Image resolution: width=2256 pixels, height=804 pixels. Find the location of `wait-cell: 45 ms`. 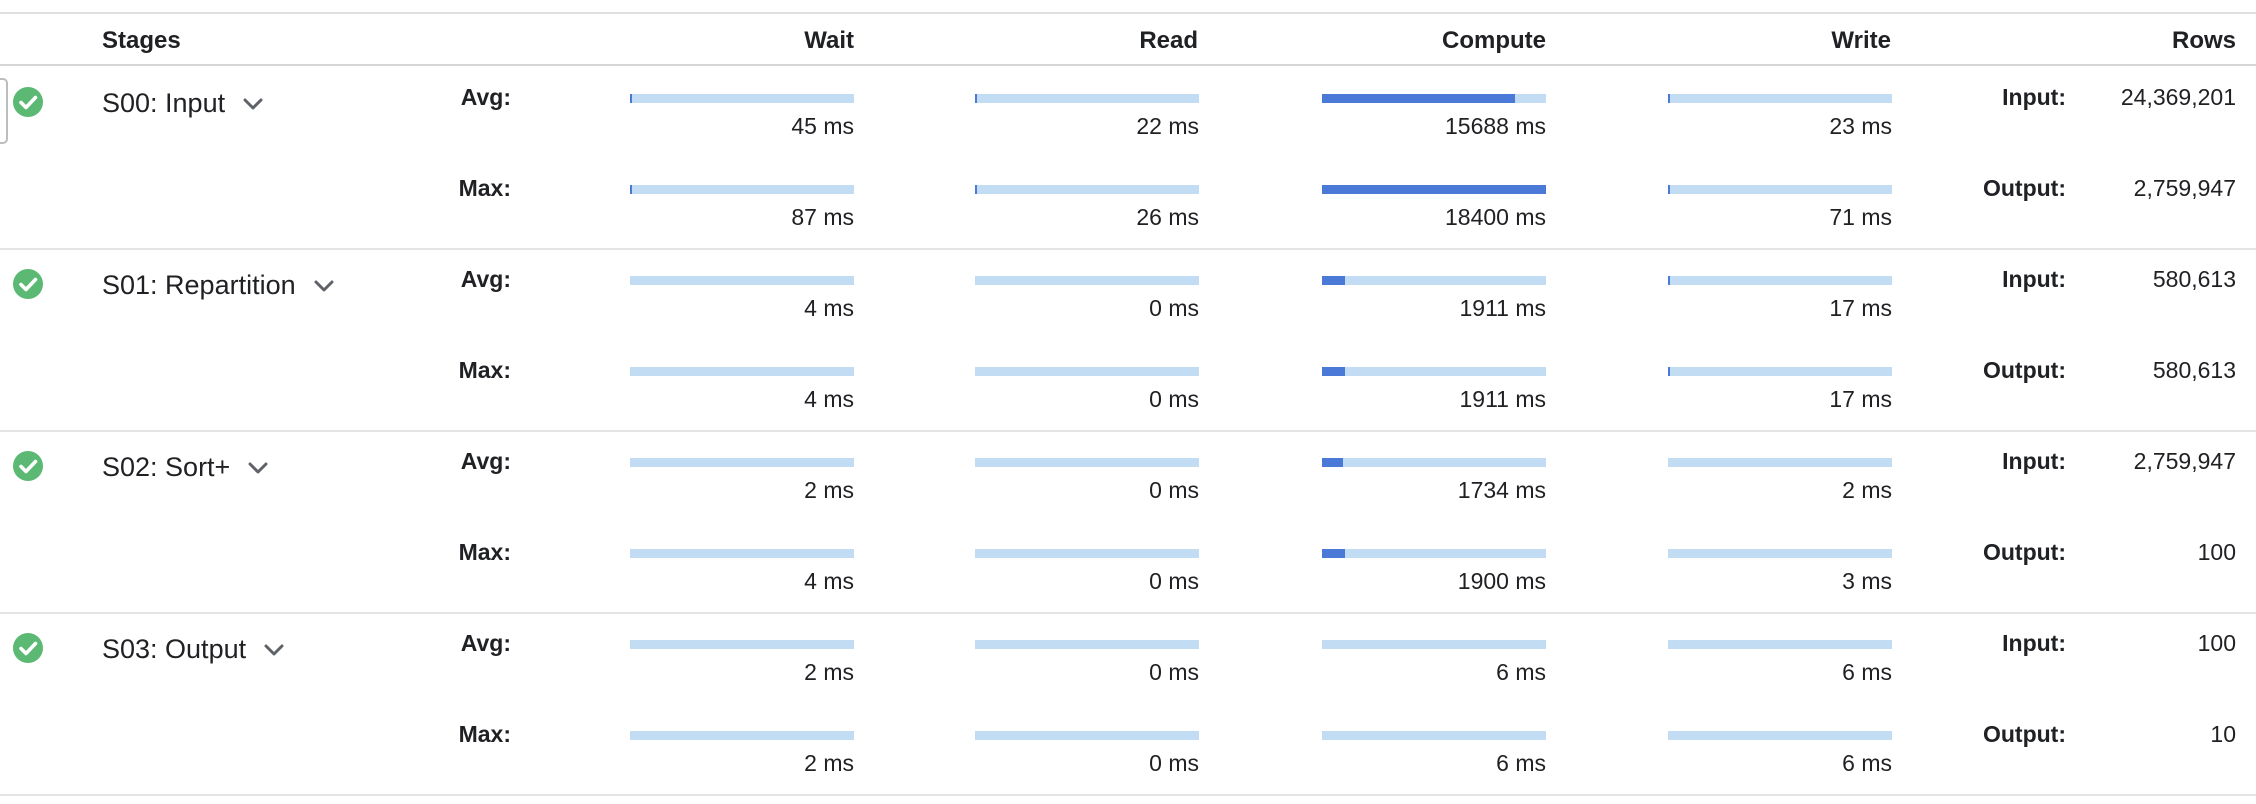

wait-cell: 45 ms is located at coordinates (742, 117).